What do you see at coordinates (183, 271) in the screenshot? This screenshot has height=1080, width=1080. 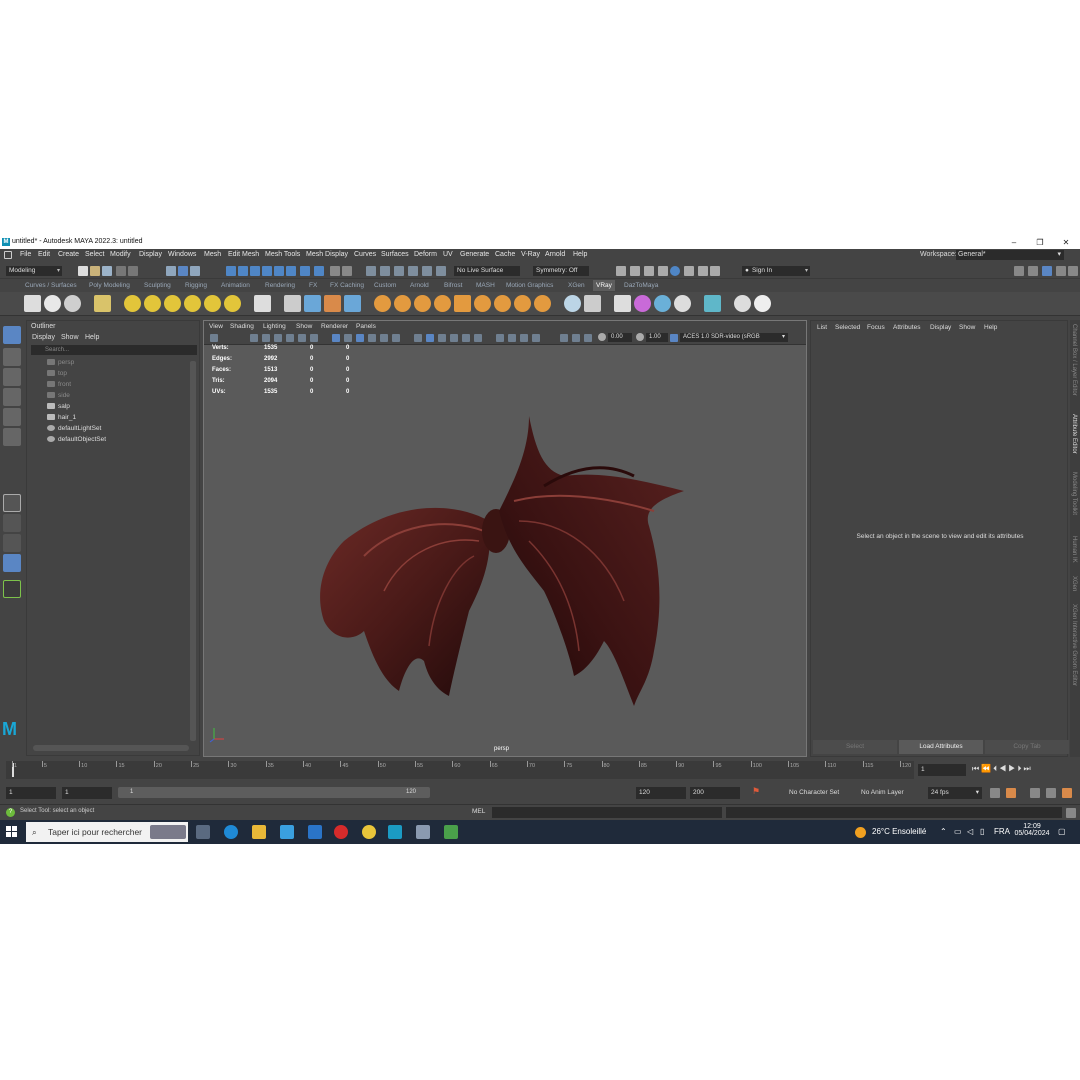 I see `select-object-icon` at bounding box center [183, 271].